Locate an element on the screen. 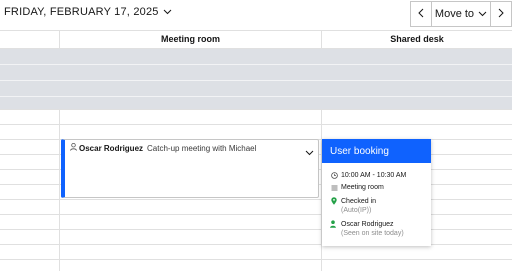  previous-day-button is located at coordinates (421, 14).